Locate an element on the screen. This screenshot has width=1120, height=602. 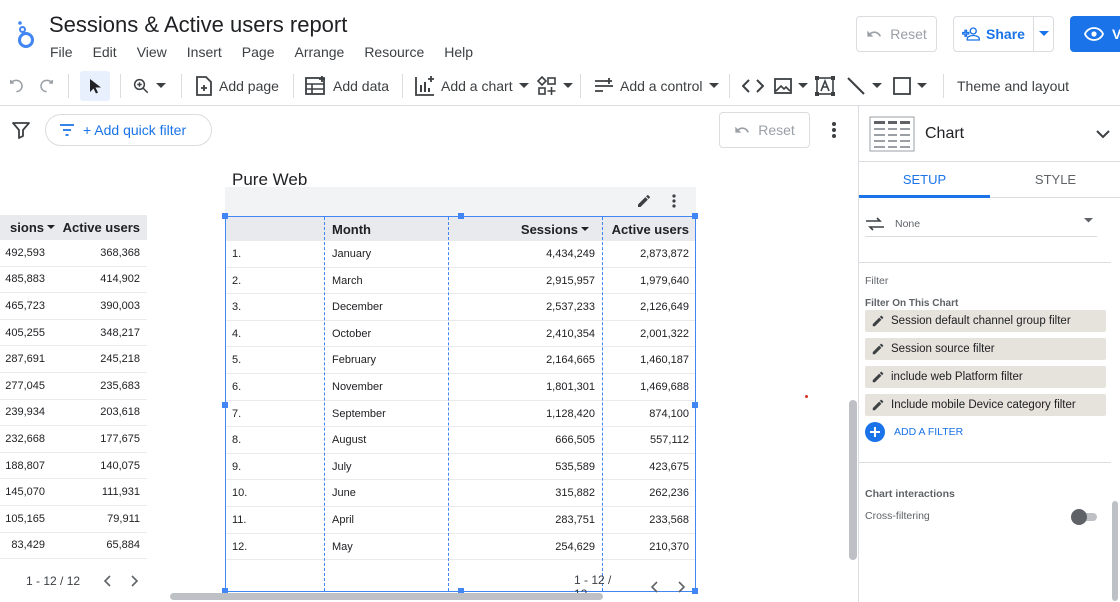
filter-funnel-icon is located at coordinates (21, 130).